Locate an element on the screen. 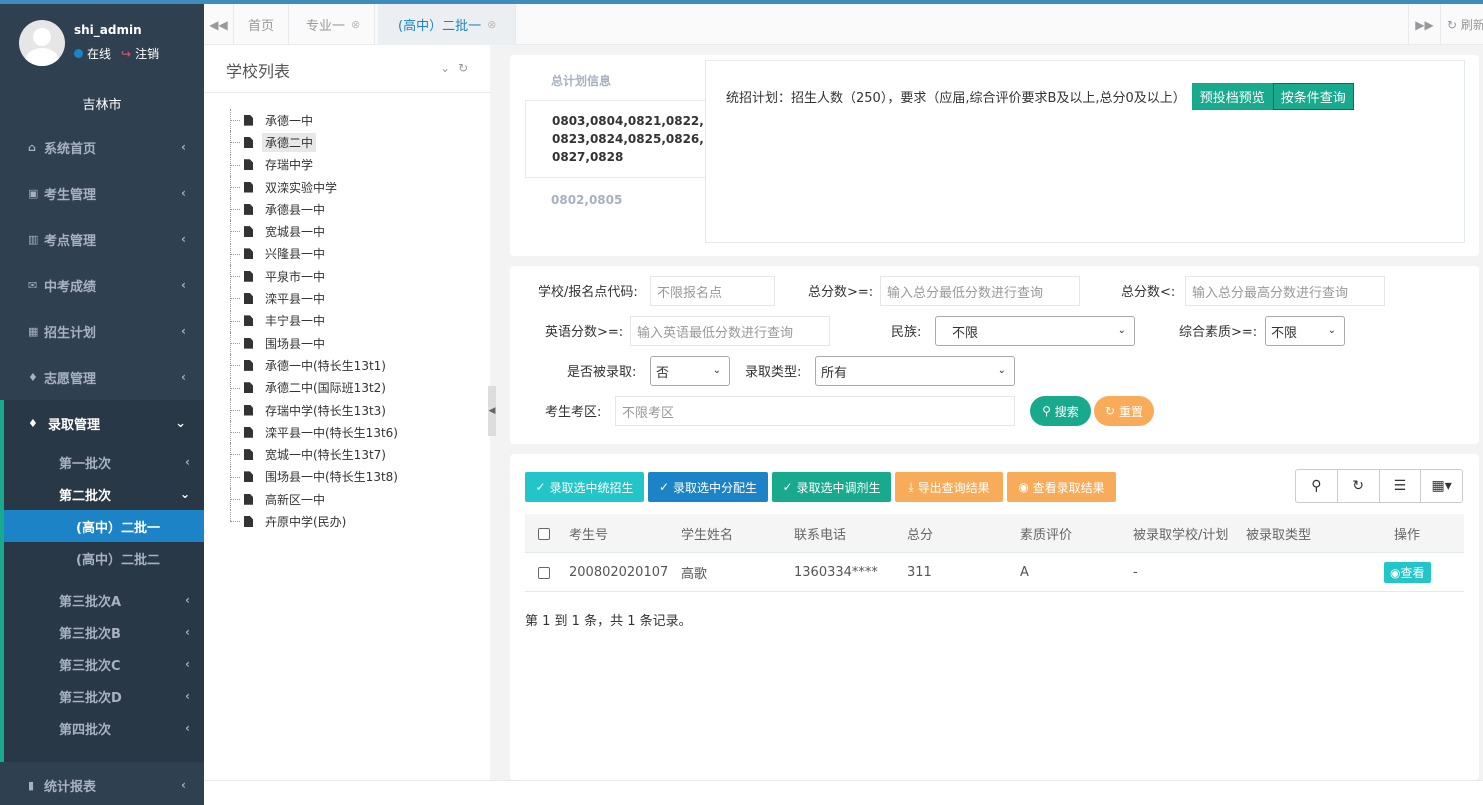 The height and width of the screenshot is (805, 1483). logout-link: 注销 is located at coordinates (147, 53).